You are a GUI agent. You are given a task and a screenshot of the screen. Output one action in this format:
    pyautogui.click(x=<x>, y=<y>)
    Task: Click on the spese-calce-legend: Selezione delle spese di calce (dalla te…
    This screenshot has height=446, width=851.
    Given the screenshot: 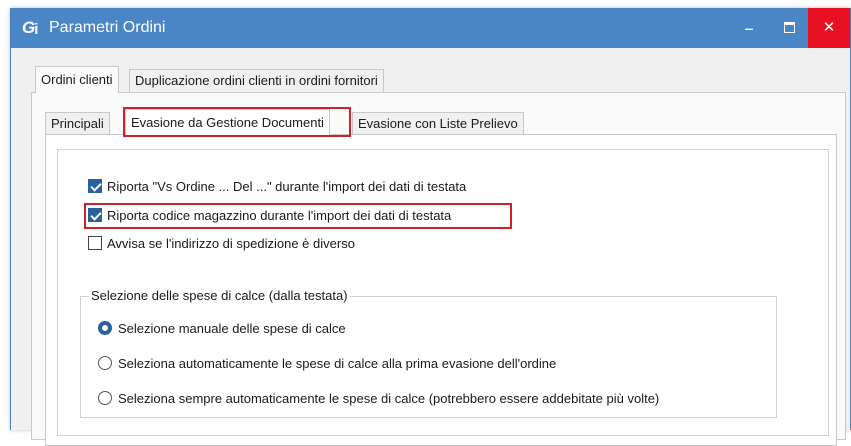 What is the action you would take?
    pyautogui.click(x=219, y=296)
    